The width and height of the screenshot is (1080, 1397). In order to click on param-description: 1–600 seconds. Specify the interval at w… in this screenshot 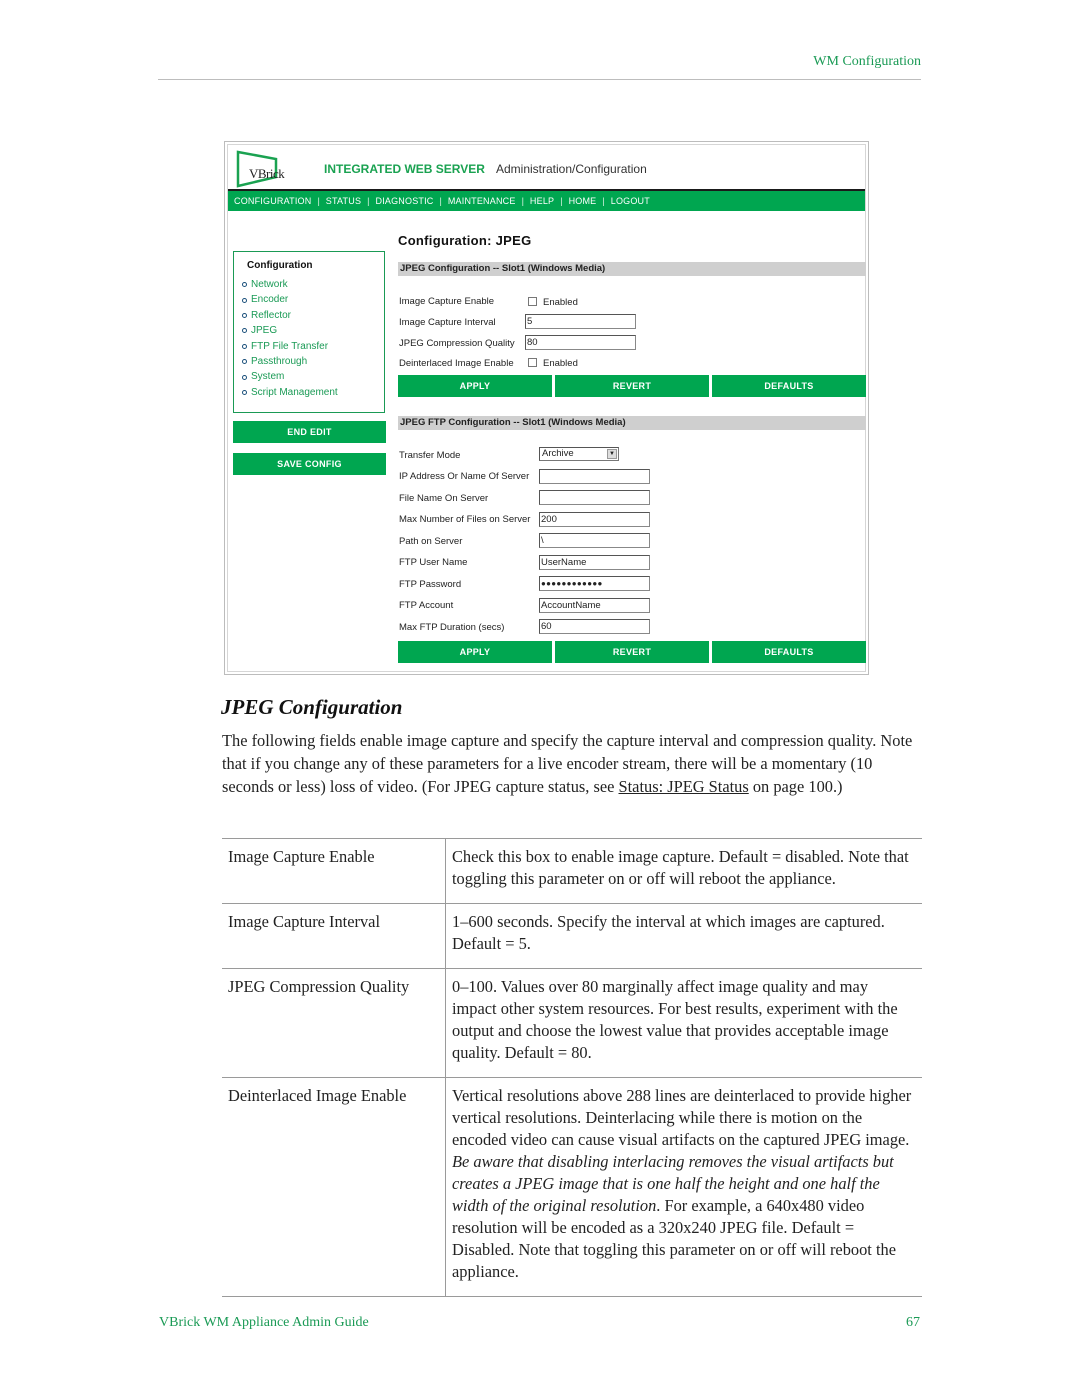, I will do `click(683, 936)`.